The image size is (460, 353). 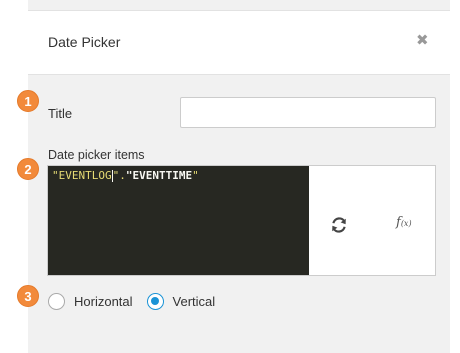 What do you see at coordinates (82, 175) in the screenshot?
I see `code-token: "EVENTLOG` at bounding box center [82, 175].